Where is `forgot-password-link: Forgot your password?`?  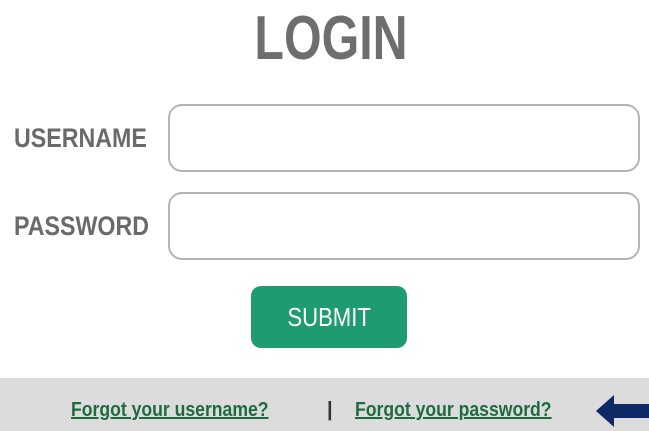
forgot-password-link: Forgot your password? is located at coordinates (453, 410).